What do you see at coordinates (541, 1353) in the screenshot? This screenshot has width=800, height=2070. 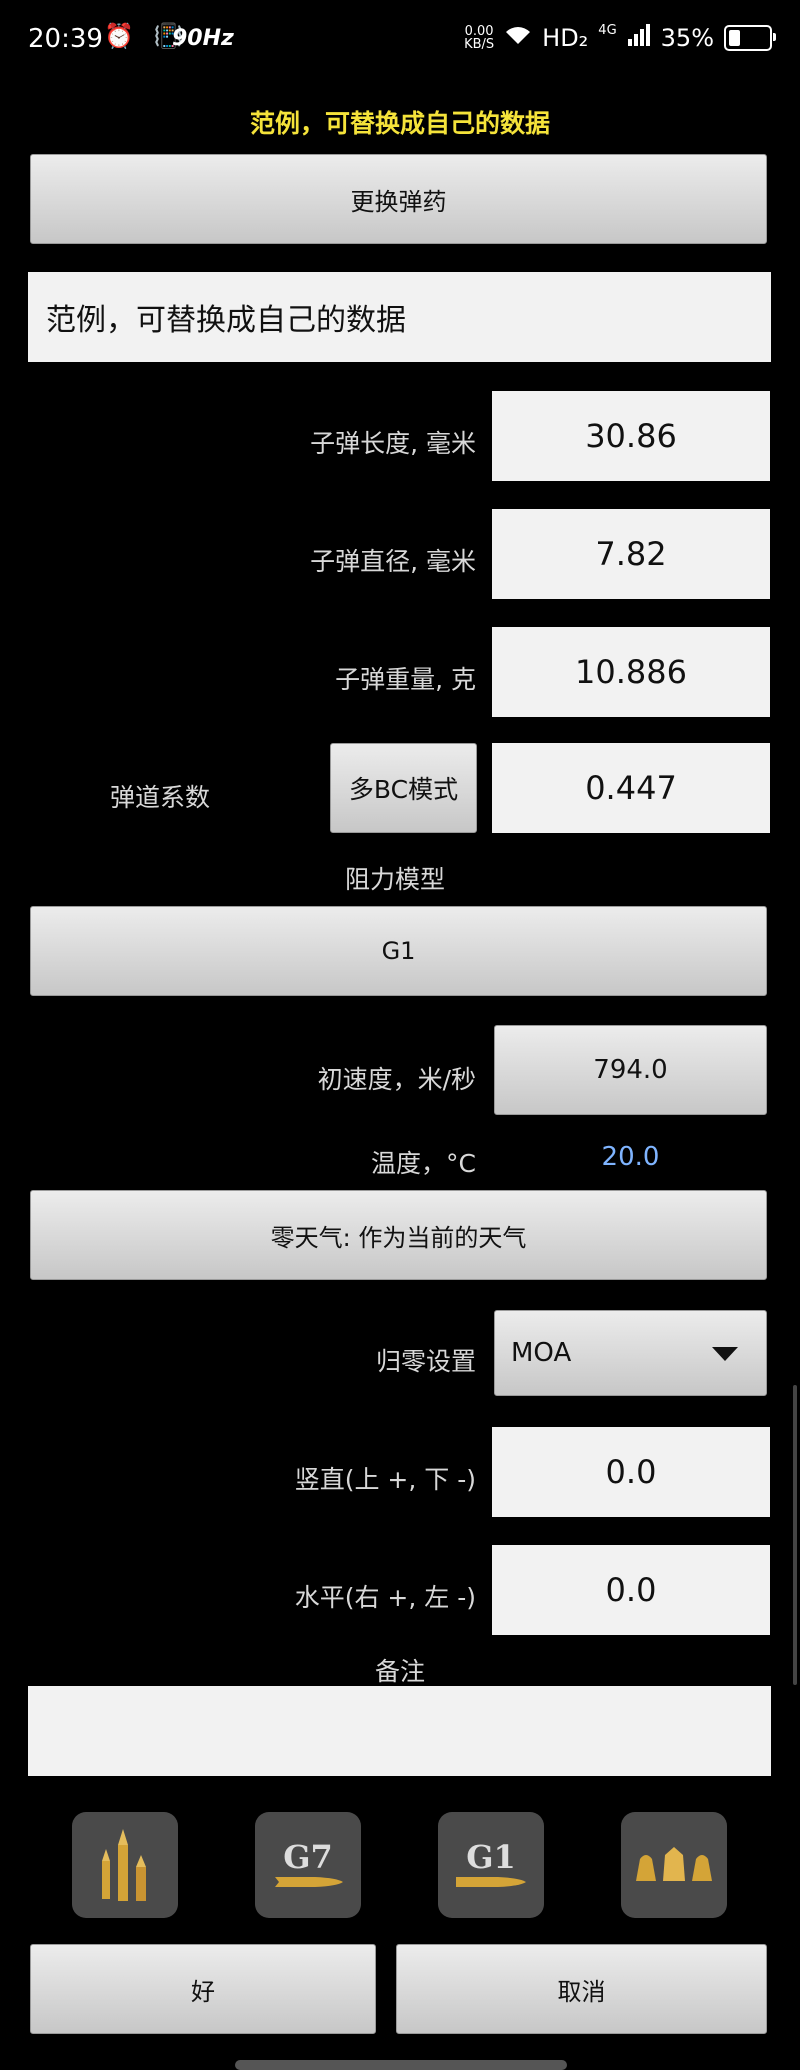 I see `zero-setting-value: MOA` at bounding box center [541, 1353].